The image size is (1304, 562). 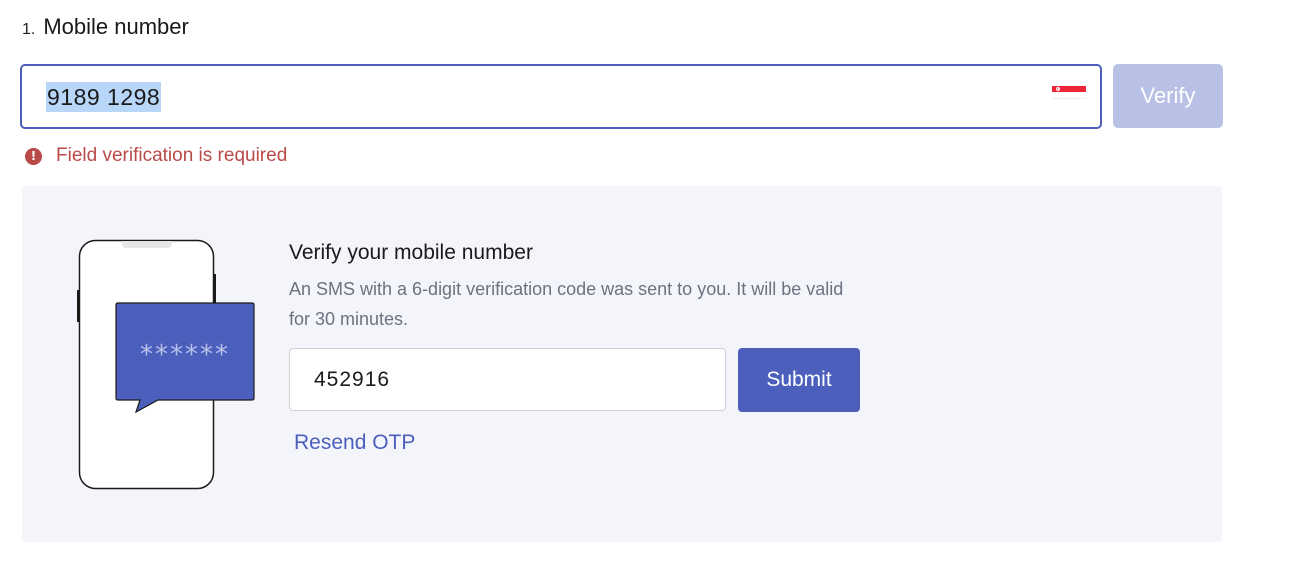 What do you see at coordinates (185, 355) in the screenshot?
I see `masked-code-text: ******` at bounding box center [185, 355].